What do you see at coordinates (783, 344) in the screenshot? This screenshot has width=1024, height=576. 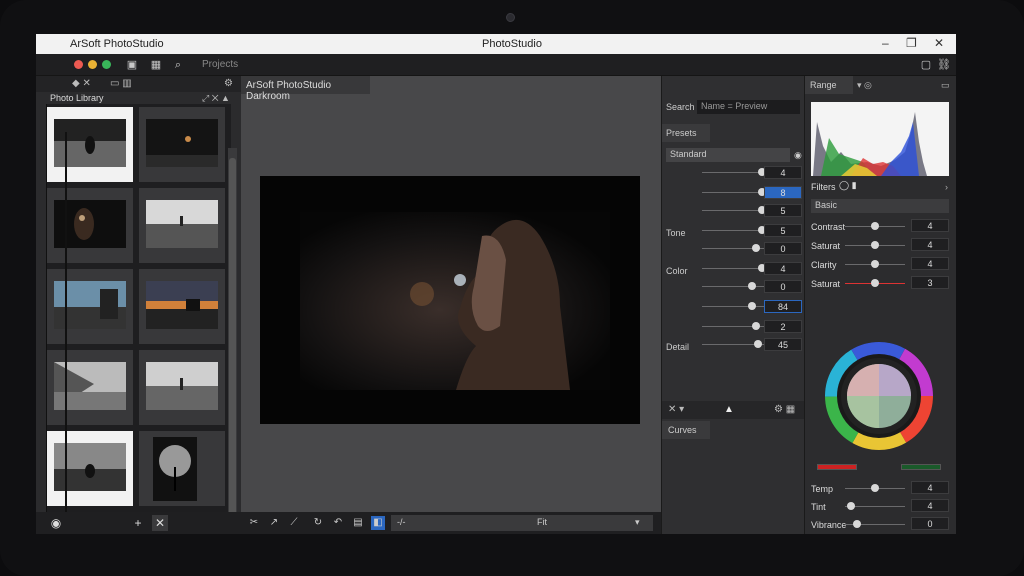 I see `value-field: 45` at bounding box center [783, 344].